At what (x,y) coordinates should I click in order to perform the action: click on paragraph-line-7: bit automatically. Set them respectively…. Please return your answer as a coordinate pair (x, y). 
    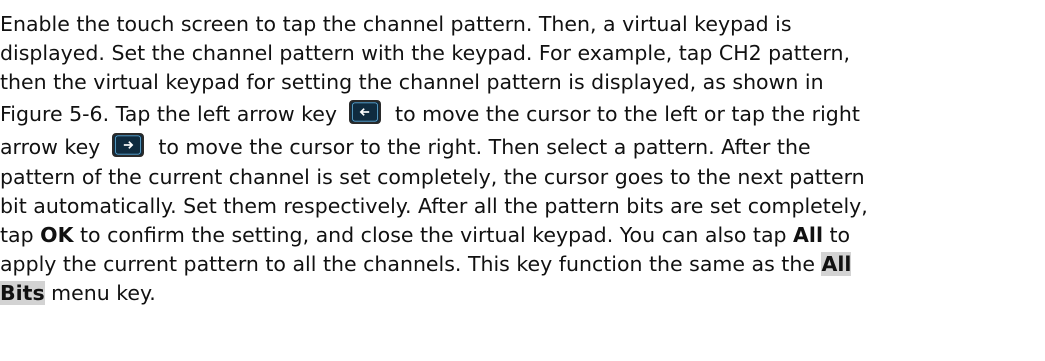
    Looking at the image, I should click on (434, 206).